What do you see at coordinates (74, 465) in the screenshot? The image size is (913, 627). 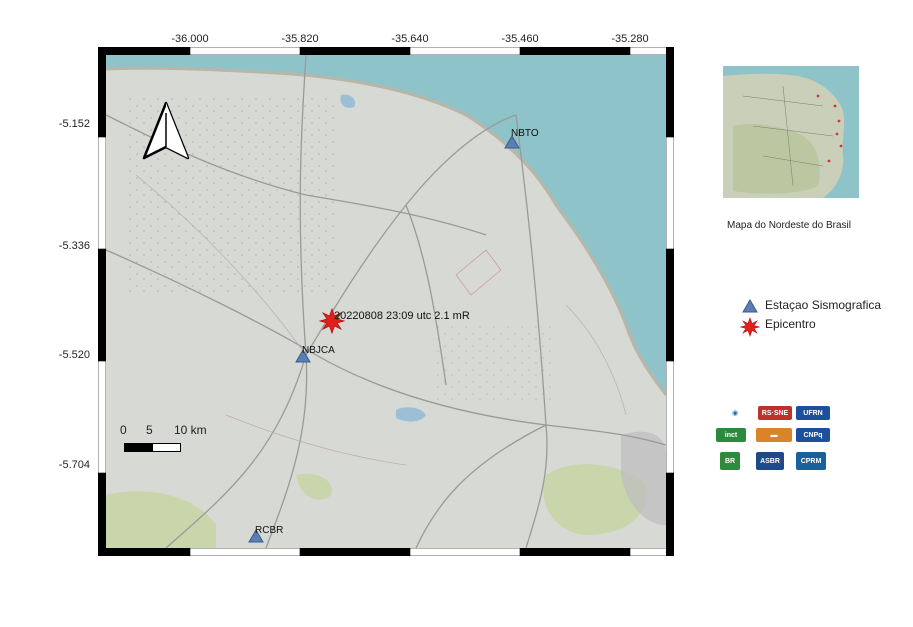 I see `y-tick-label: -5.704` at bounding box center [74, 465].